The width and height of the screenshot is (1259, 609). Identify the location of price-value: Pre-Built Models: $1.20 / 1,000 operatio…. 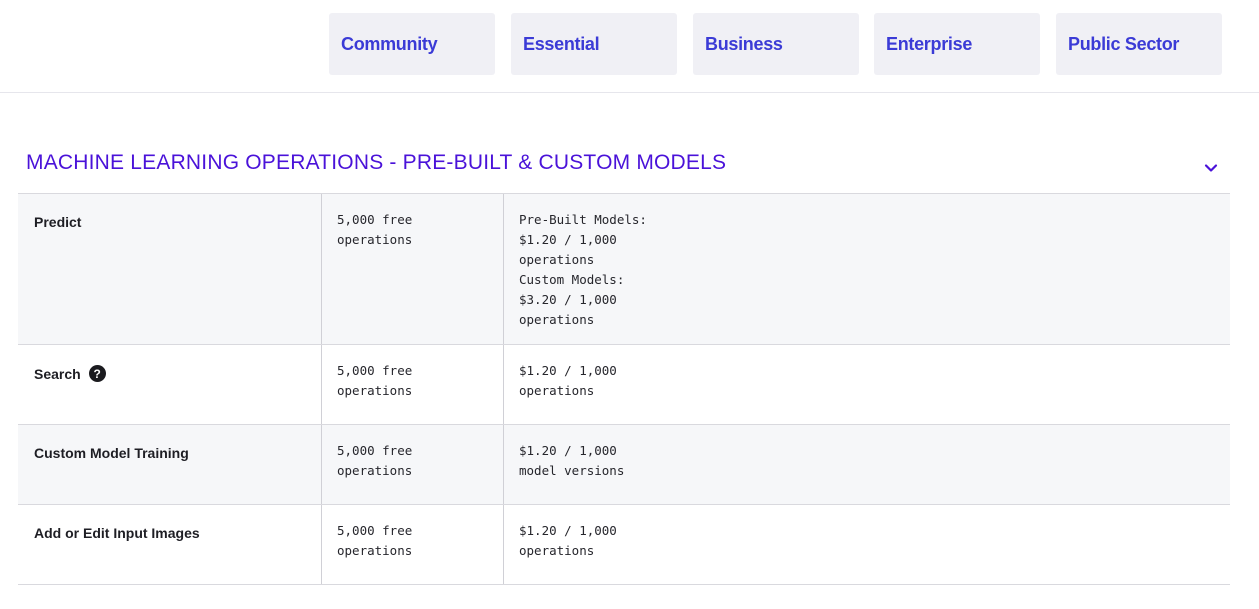
(583, 269).